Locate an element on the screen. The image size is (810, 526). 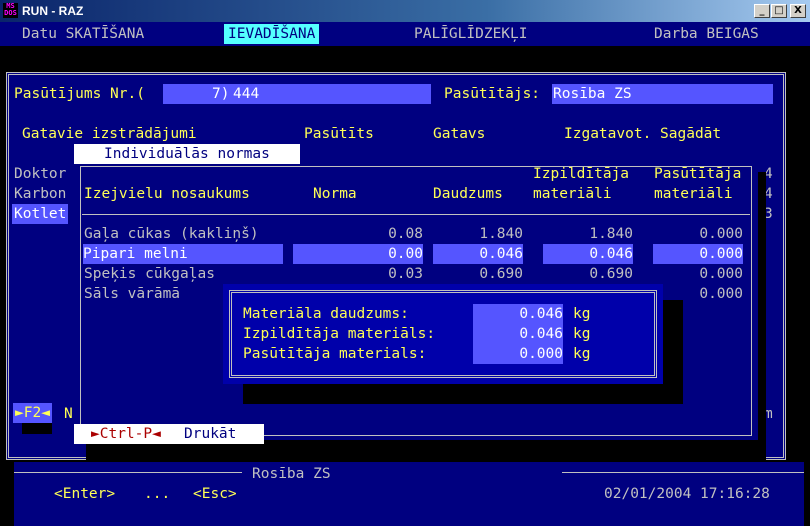
menu-item-view: Datu SKATĪŠANA is located at coordinates (83, 34).